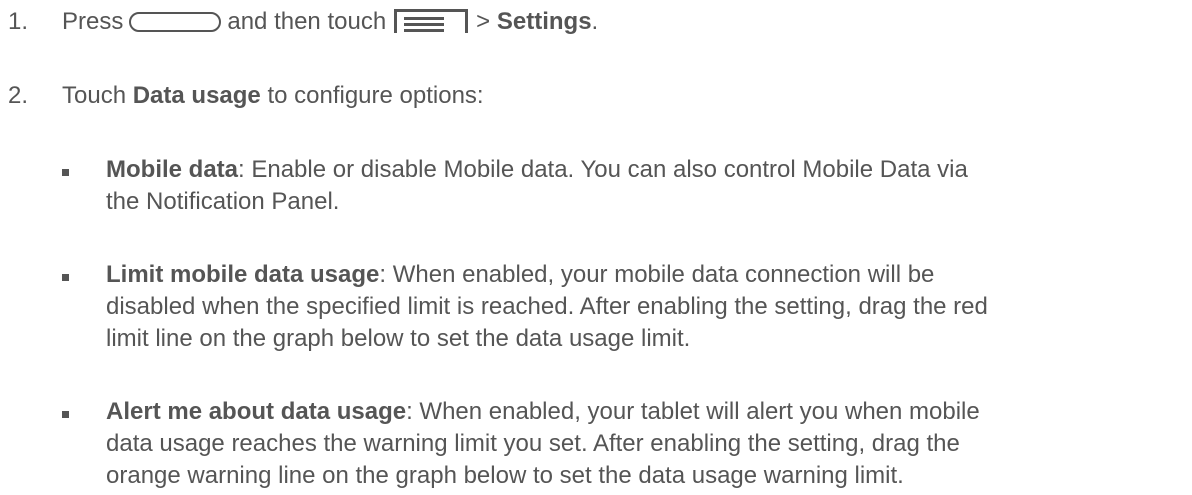 The image size is (1192, 495). What do you see at coordinates (544, 21) in the screenshot?
I see `step-1-settings: Settings` at bounding box center [544, 21].